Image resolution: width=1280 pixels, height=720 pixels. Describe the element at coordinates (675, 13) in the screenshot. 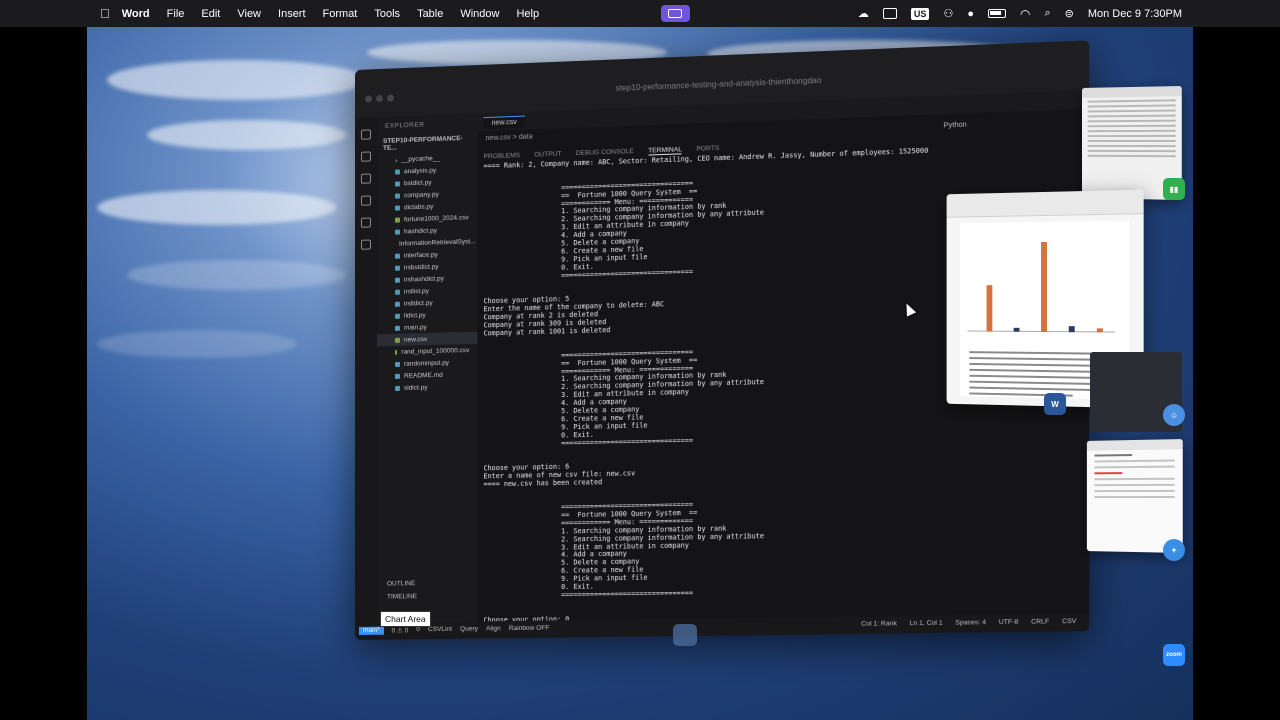

I see `screen-share-icon` at that location.